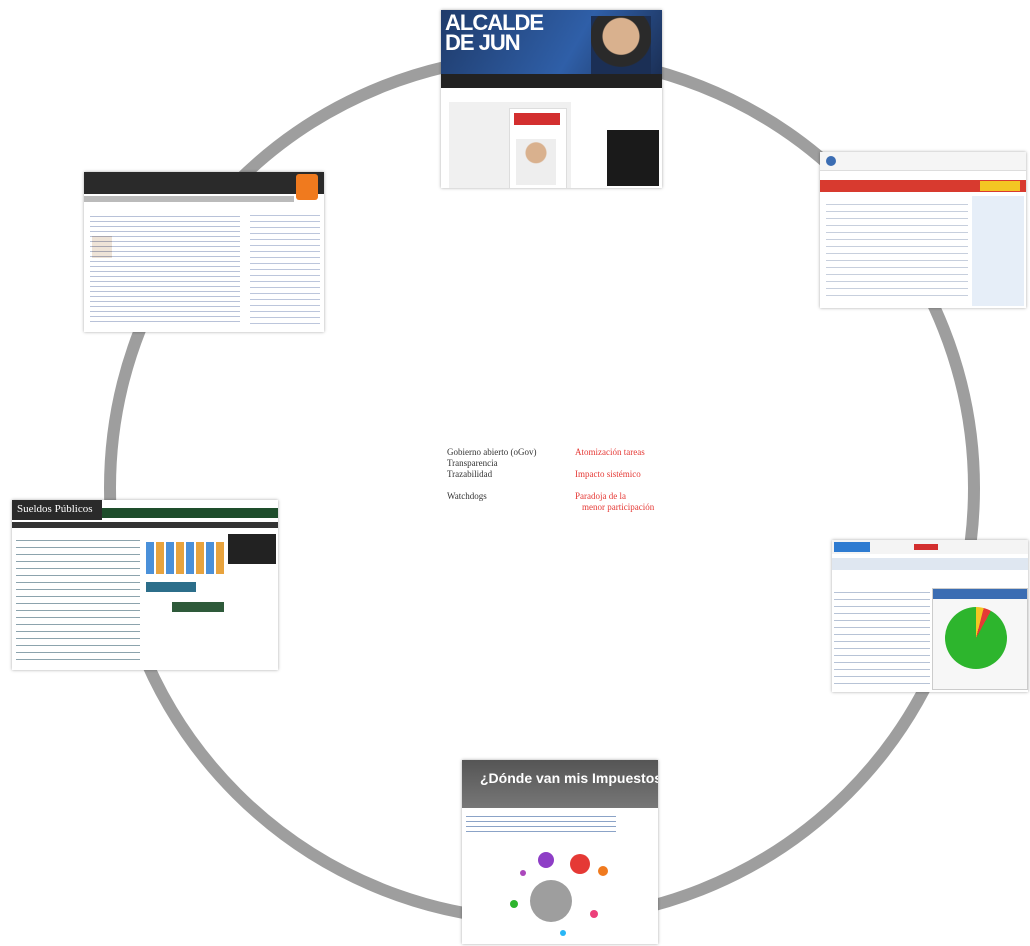 The image size is (1030, 946). What do you see at coordinates (1000, 186) in the screenshot?
I see `oc-alert-button` at bounding box center [1000, 186].